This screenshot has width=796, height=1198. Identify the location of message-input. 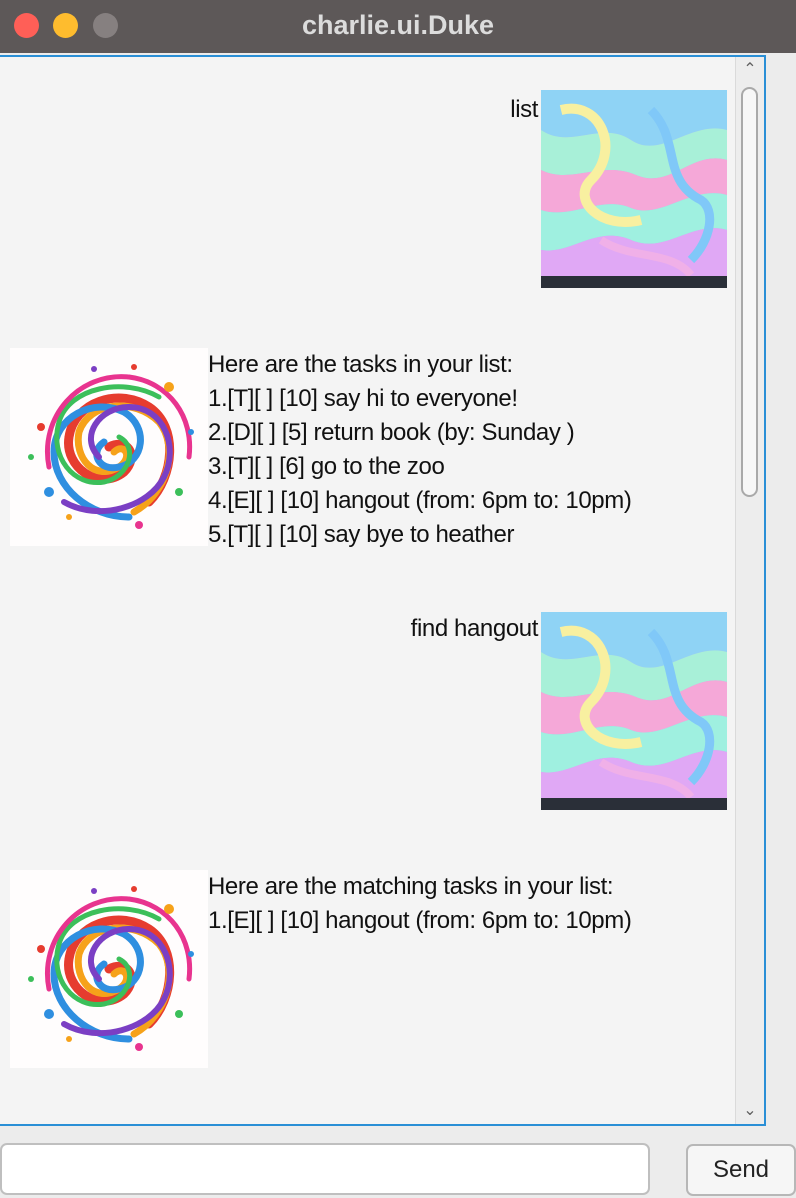
(325, 1169).